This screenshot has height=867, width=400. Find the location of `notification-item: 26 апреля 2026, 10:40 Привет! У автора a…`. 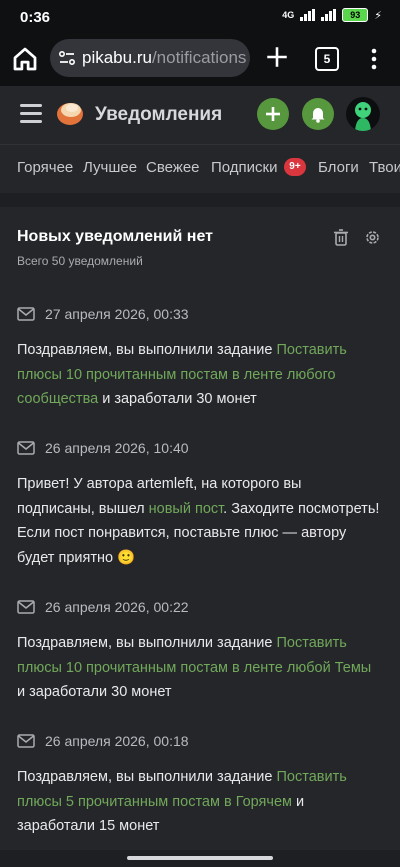

notification-item: 26 апреля 2026, 10:40 Привет! У автора a… is located at coordinates (200, 504).